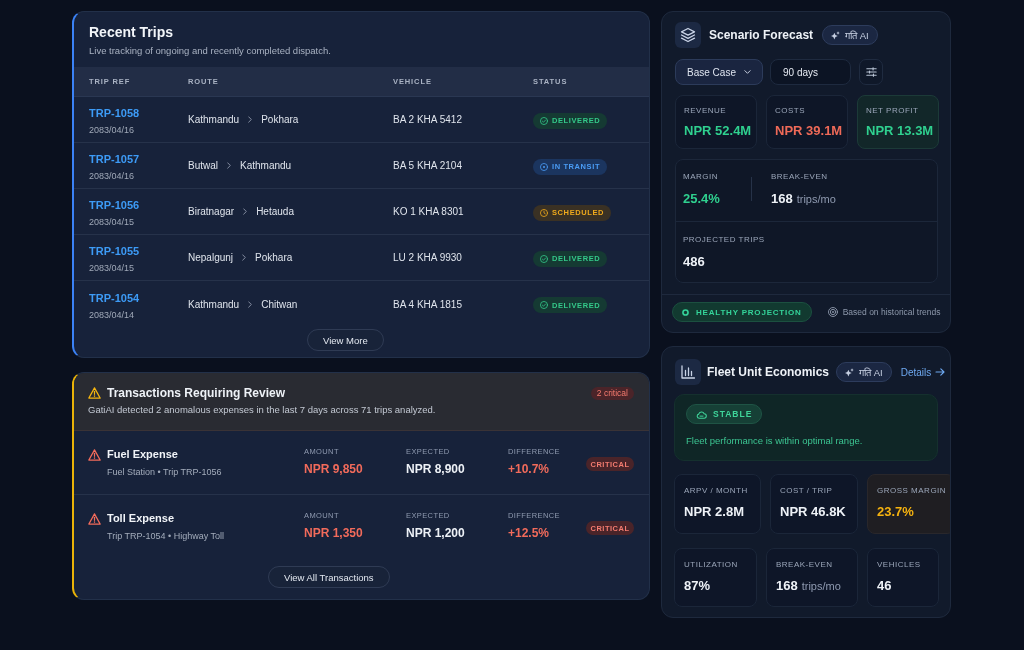 Image resolution: width=1024 pixels, height=650 pixels. Describe the element at coordinates (685, 312) in the screenshot. I see `status-dot-icon` at that location.